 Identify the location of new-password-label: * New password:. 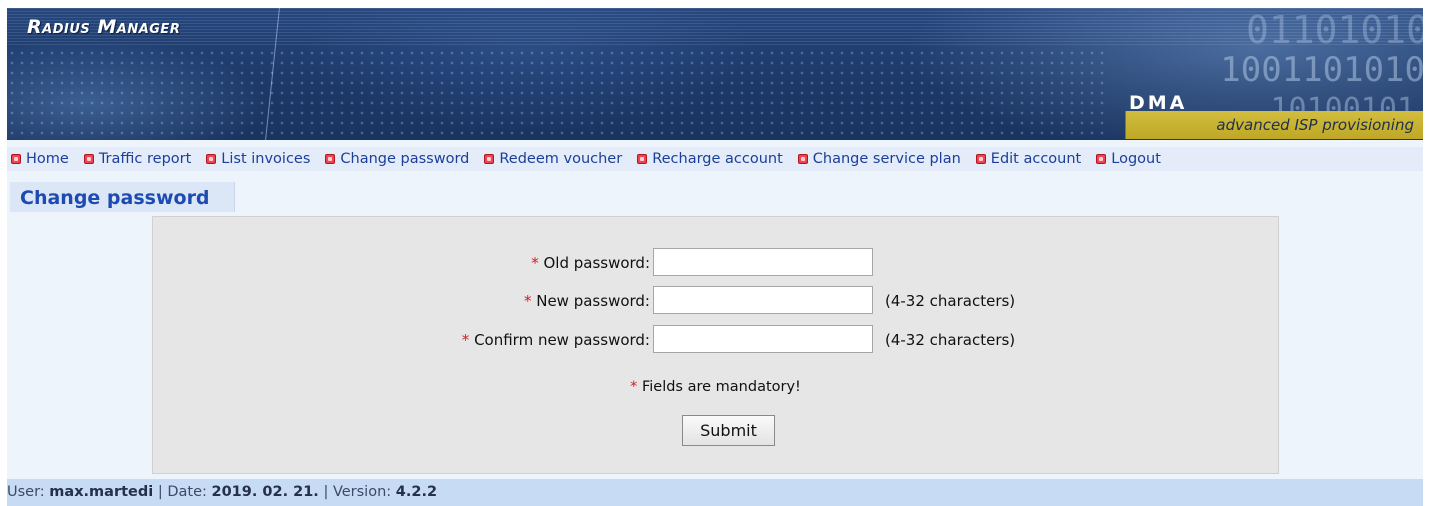
(587, 301).